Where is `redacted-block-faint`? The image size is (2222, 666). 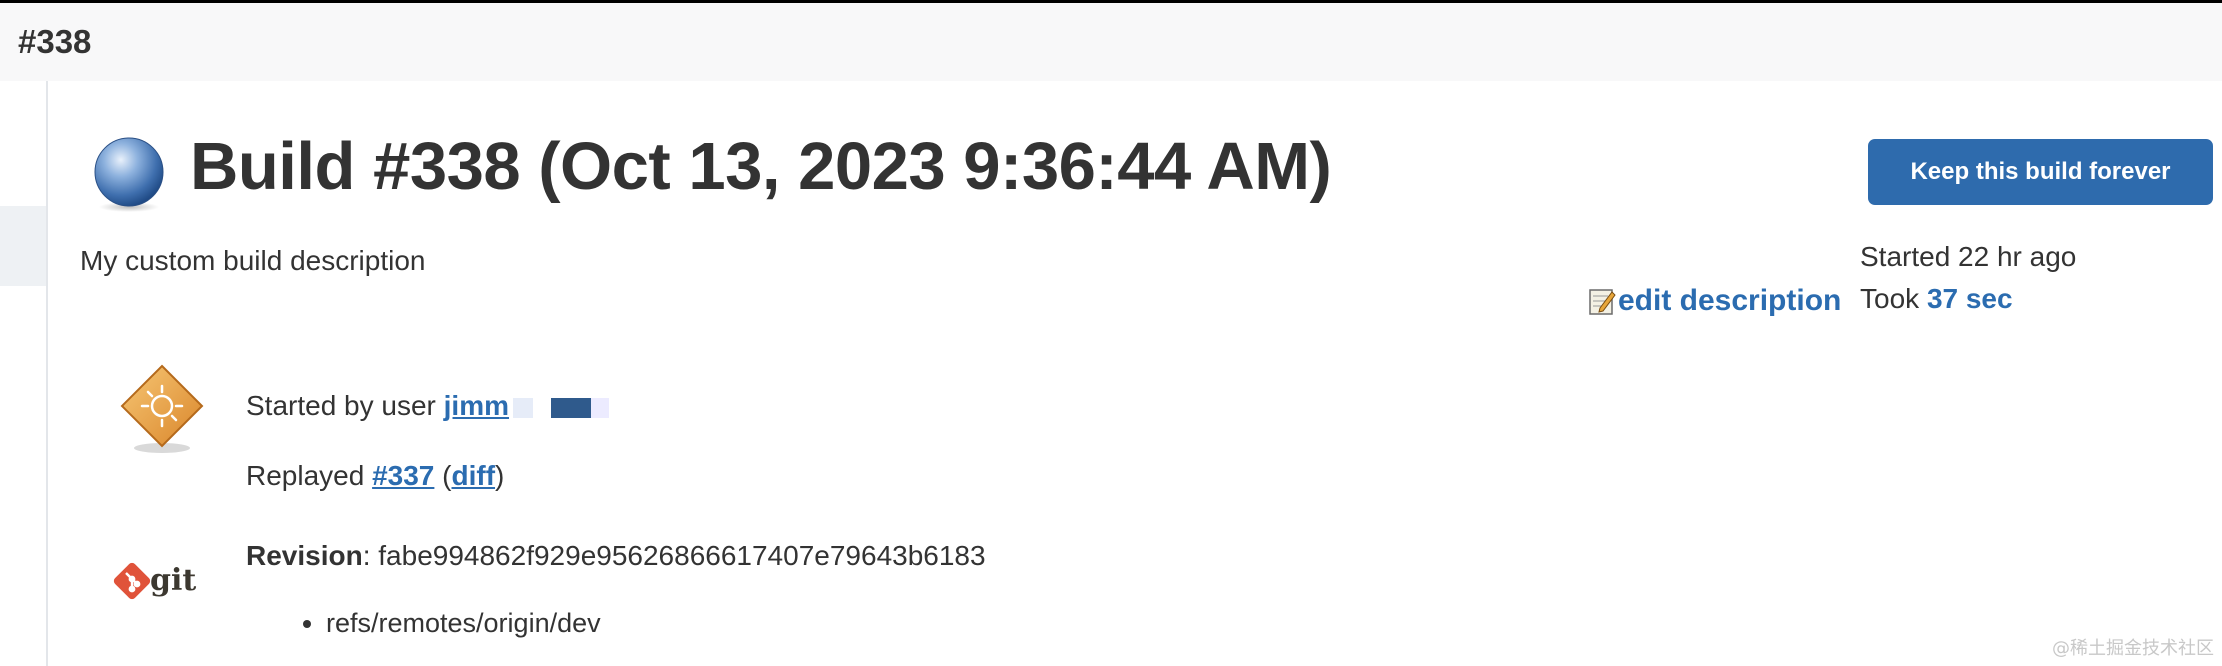 redacted-block-faint is located at coordinates (600, 407).